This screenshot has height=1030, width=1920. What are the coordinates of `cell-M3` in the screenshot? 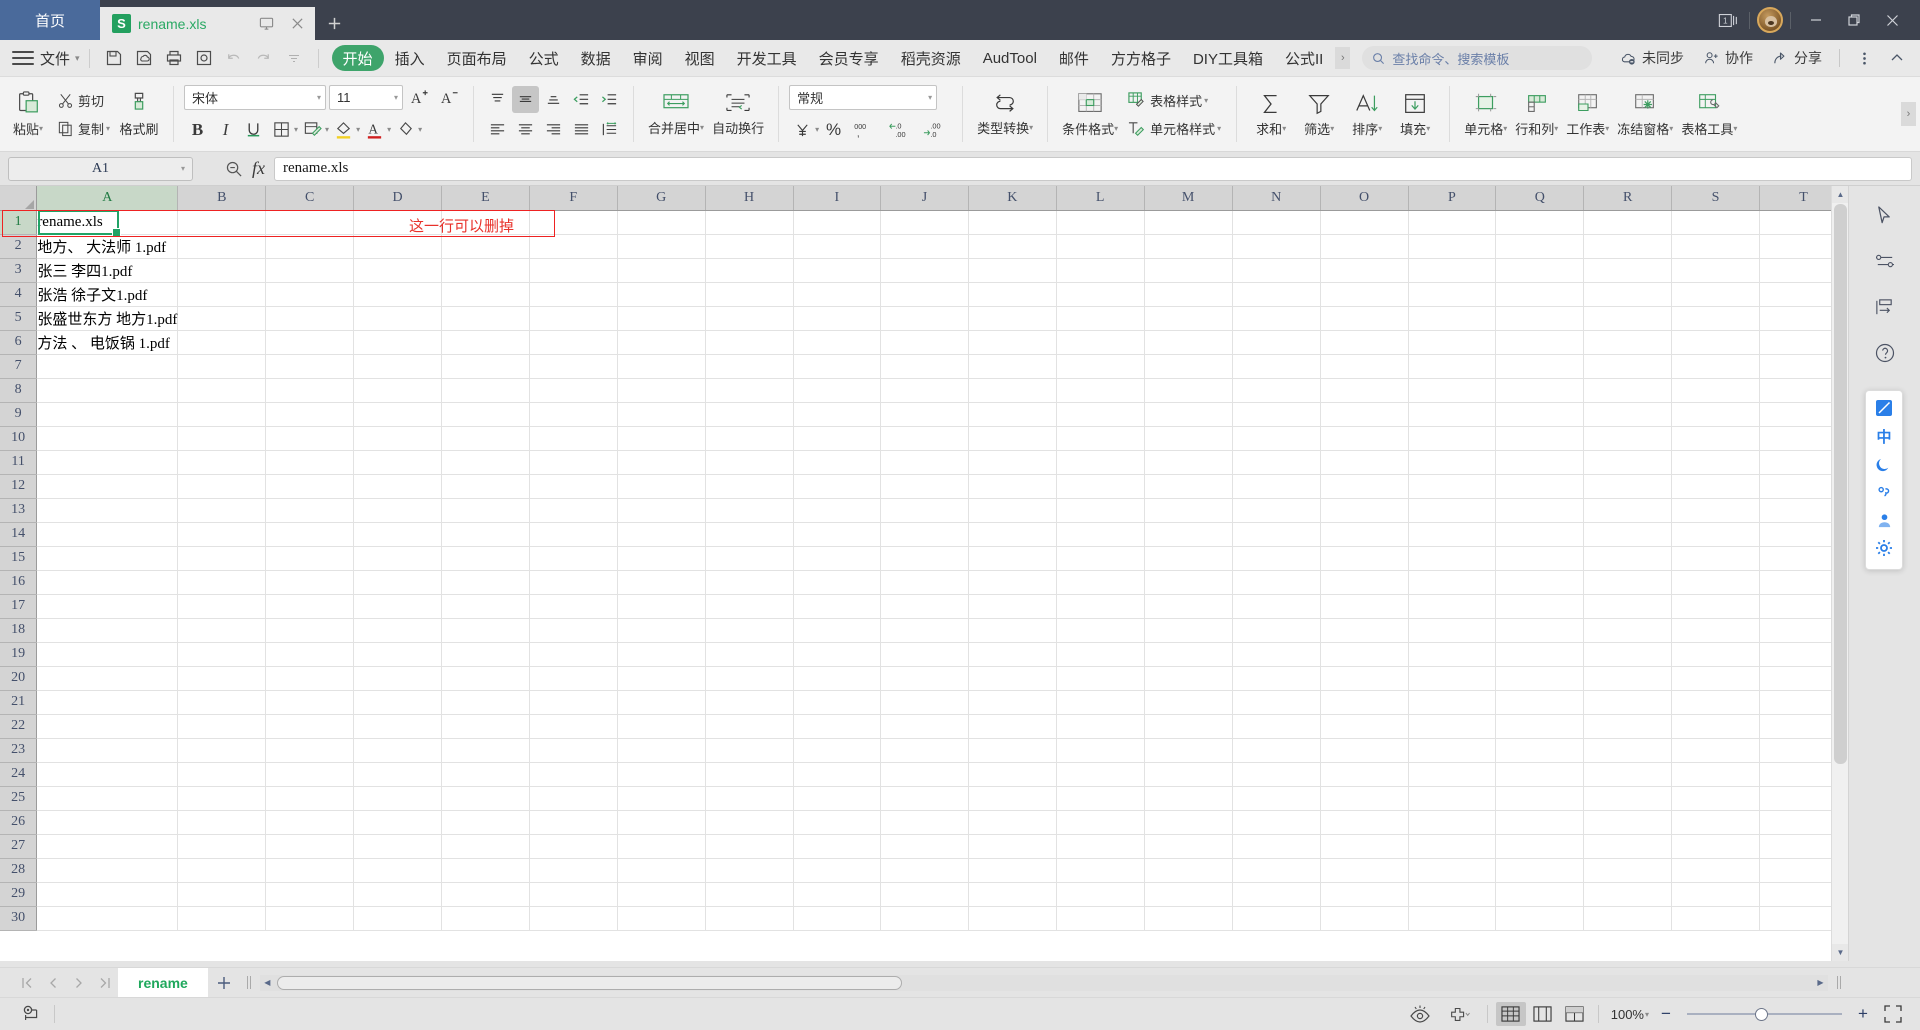 It's located at (1188, 270).